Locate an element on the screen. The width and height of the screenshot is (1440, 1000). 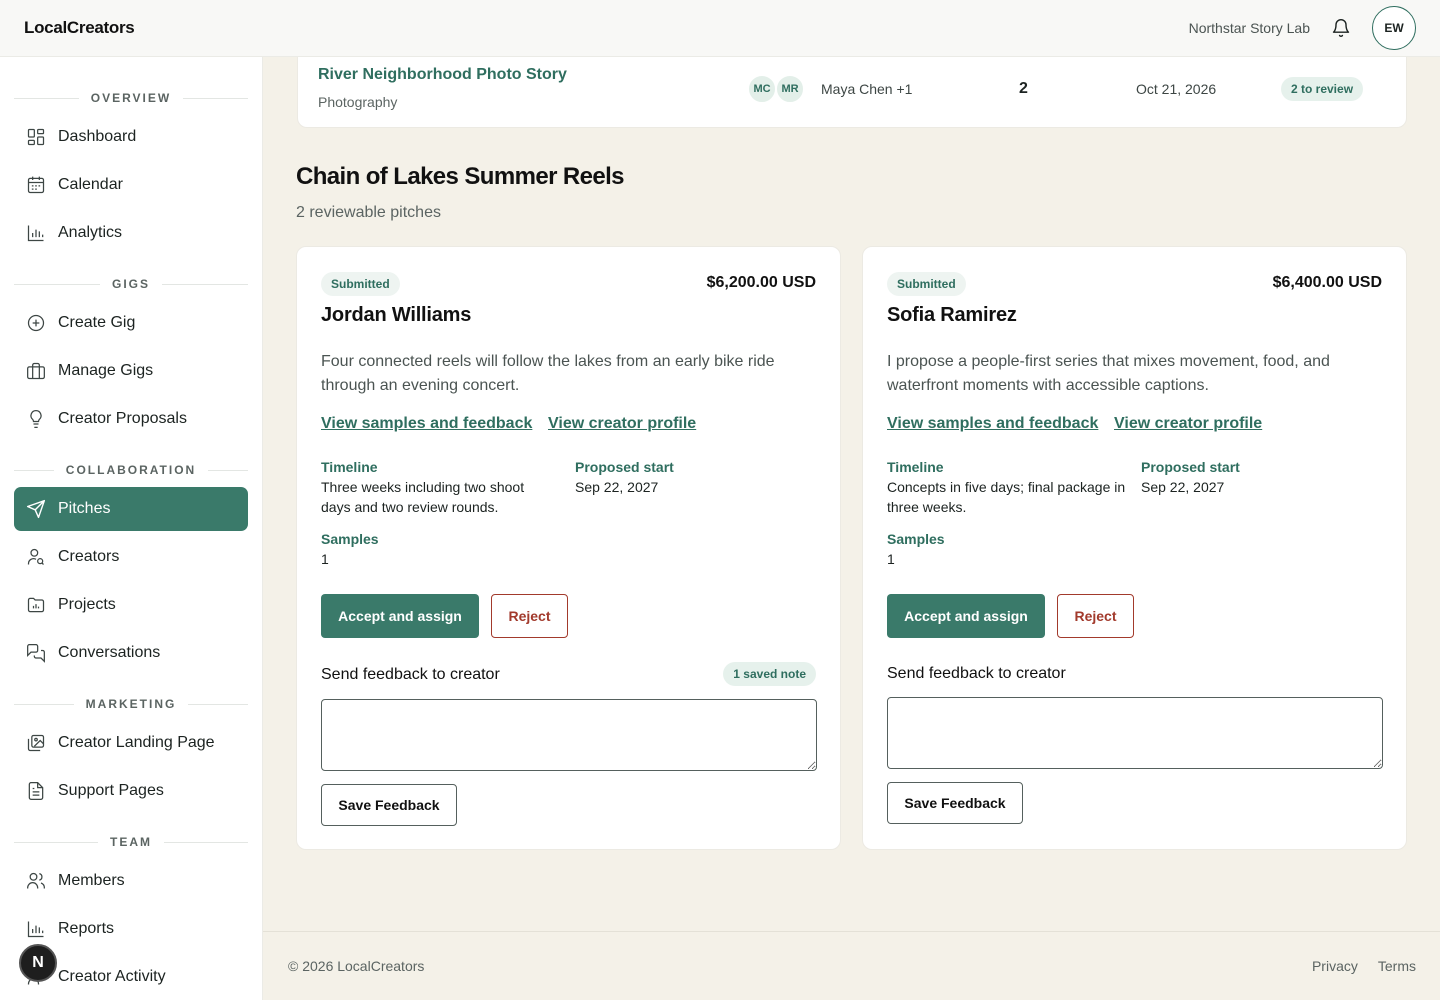
sidebar-item-pitches: Pitches is located at coordinates (131, 509).